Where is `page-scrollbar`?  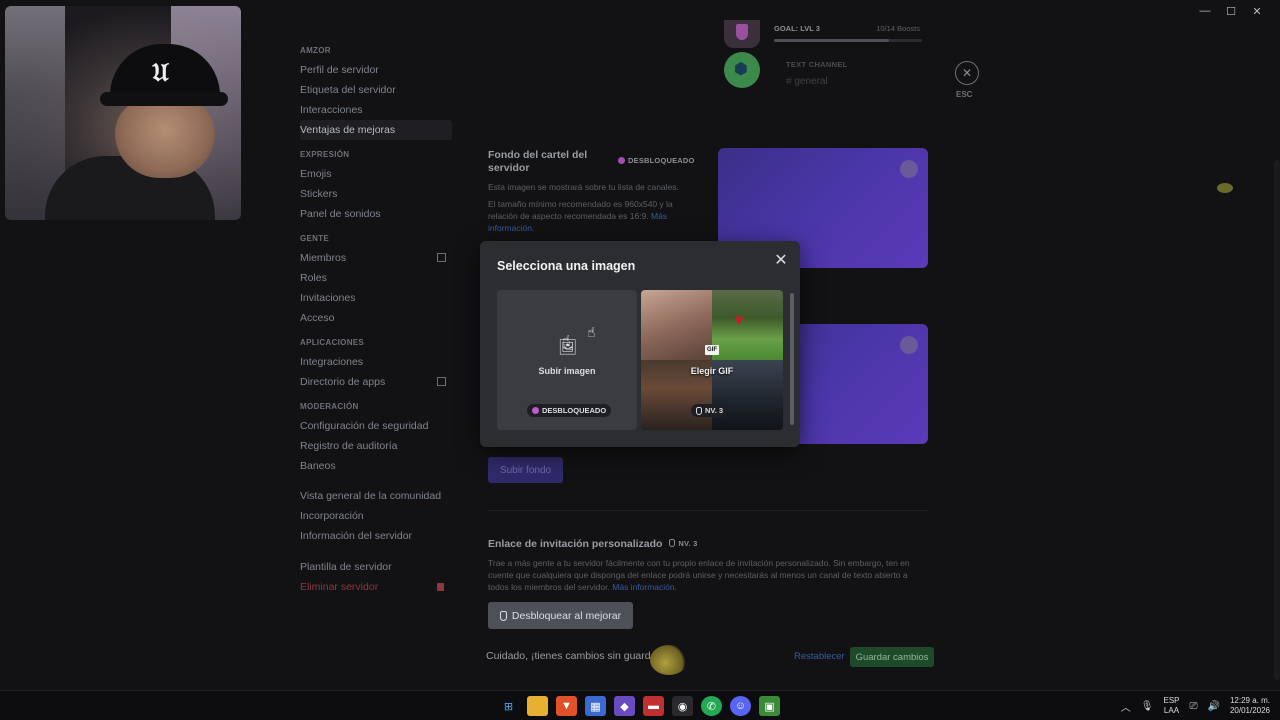
page-scrollbar is located at coordinates (1277, 420).